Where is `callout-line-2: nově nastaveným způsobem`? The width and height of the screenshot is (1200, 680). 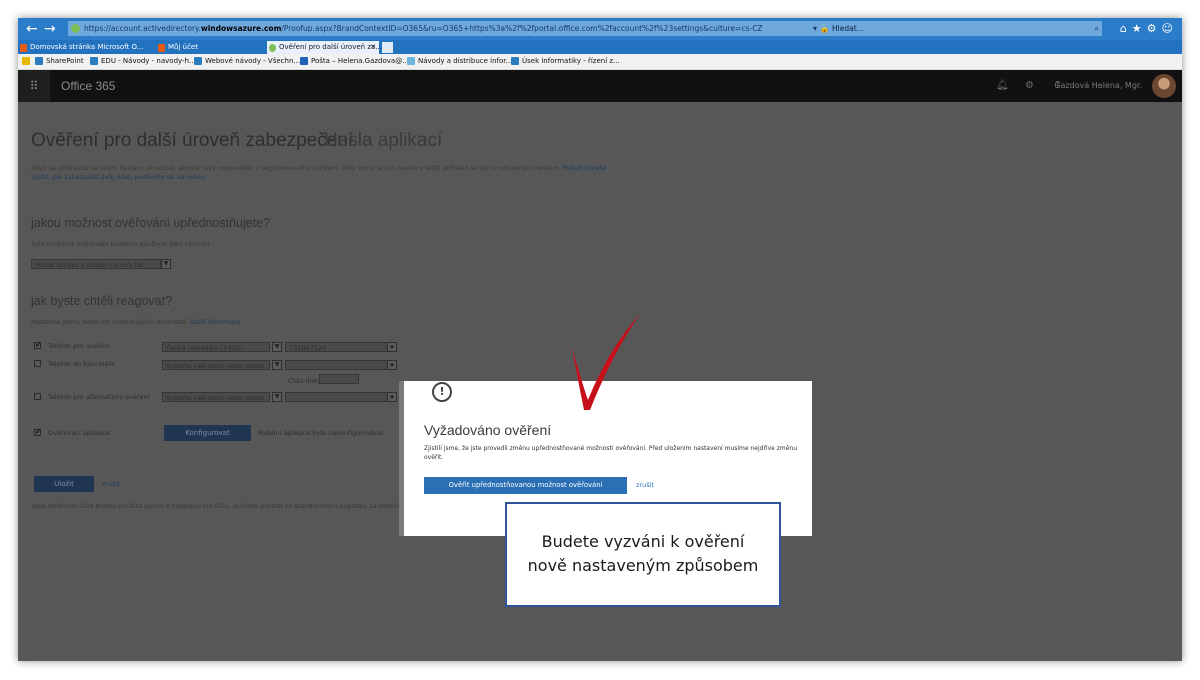
callout-line-2: nově nastaveným způsobem is located at coordinates (643, 565).